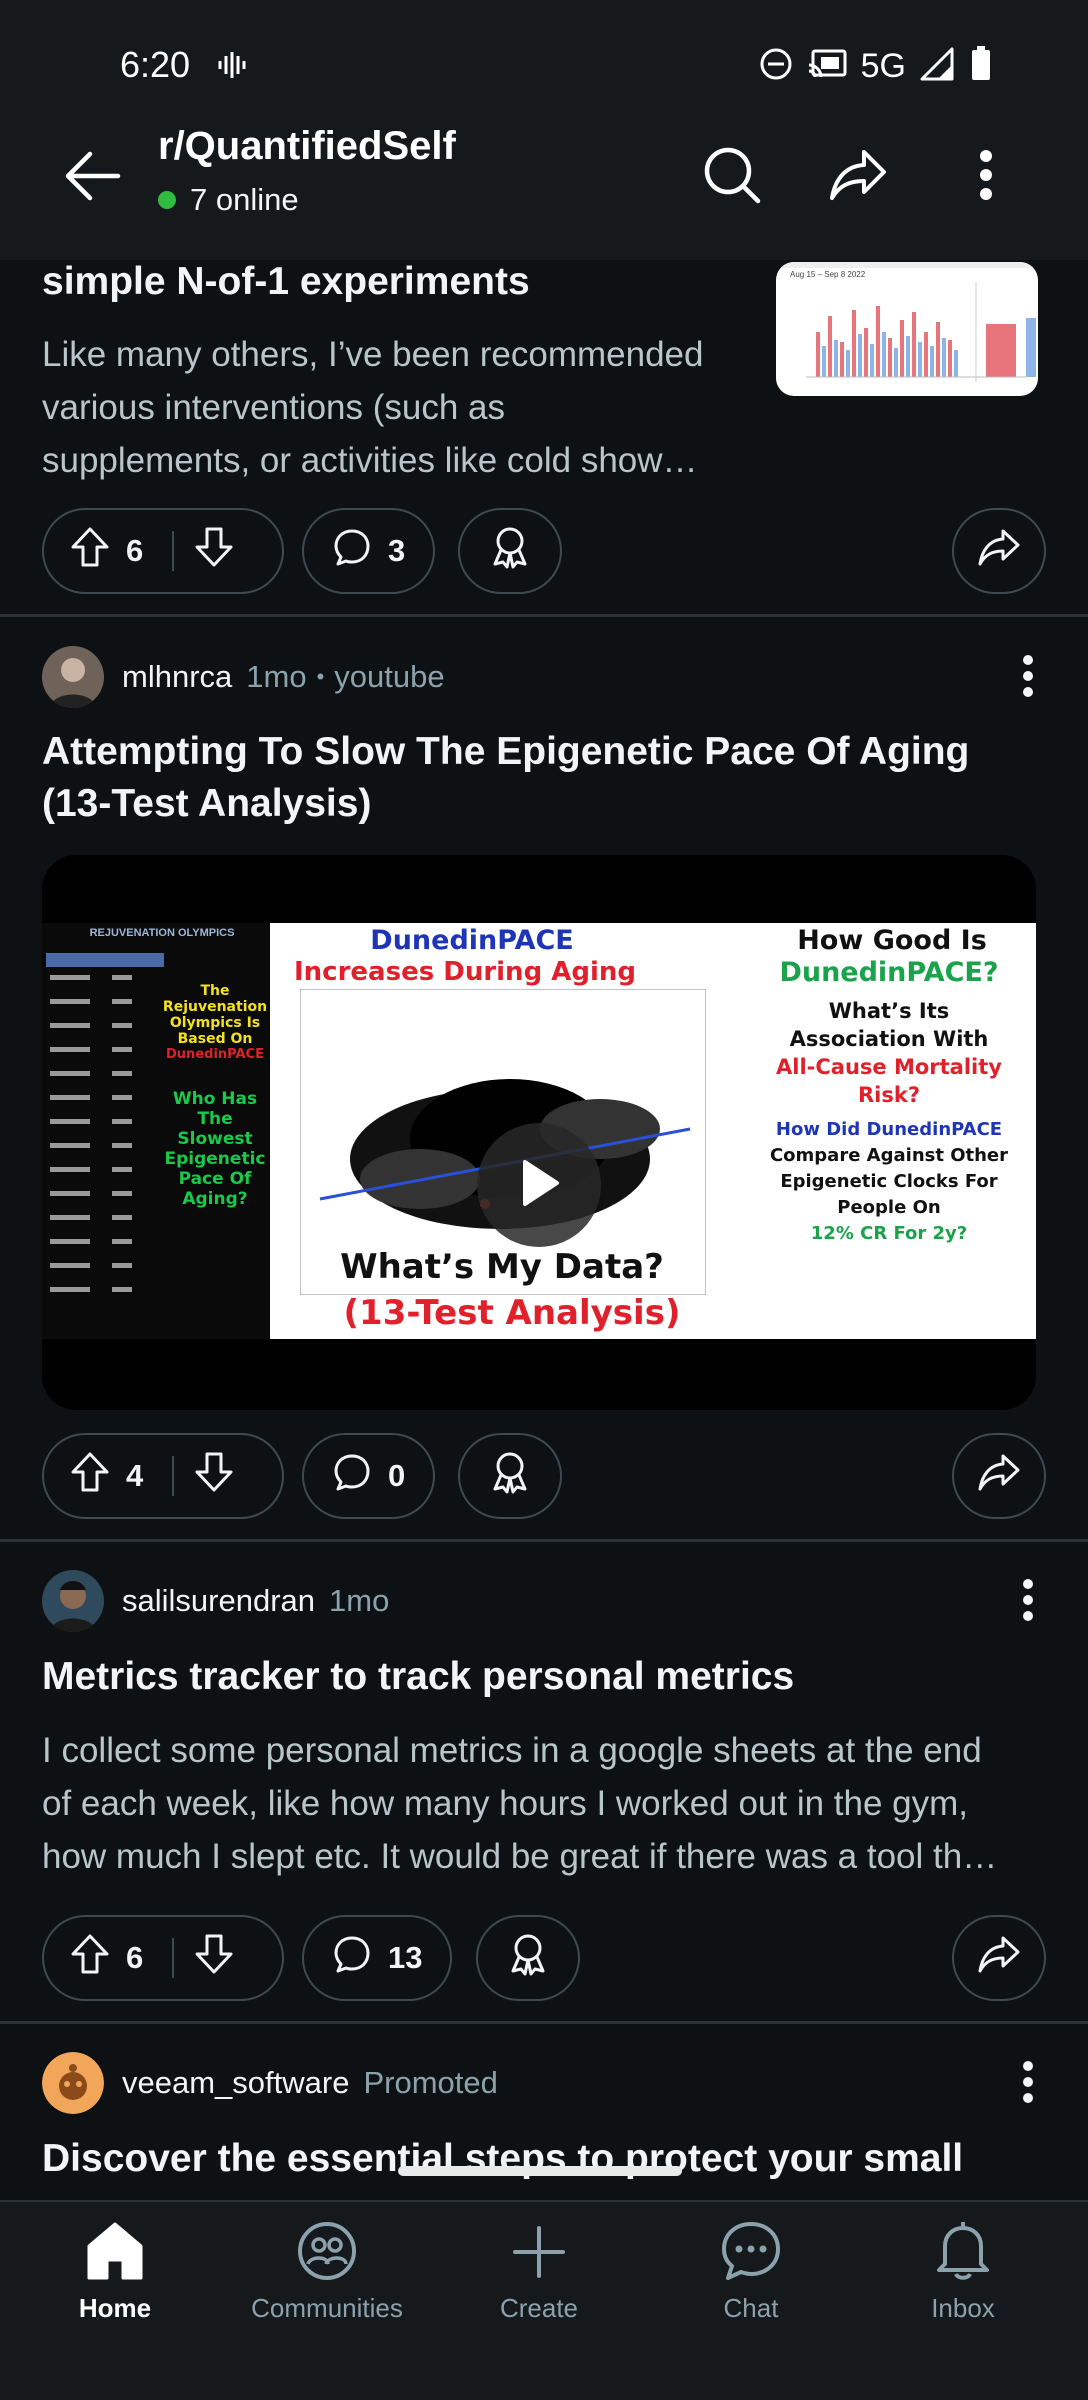 This screenshot has width=1088, height=2400. What do you see at coordinates (276, 676) in the screenshot?
I see `post-age: 1mo` at bounding box center [276, 676].